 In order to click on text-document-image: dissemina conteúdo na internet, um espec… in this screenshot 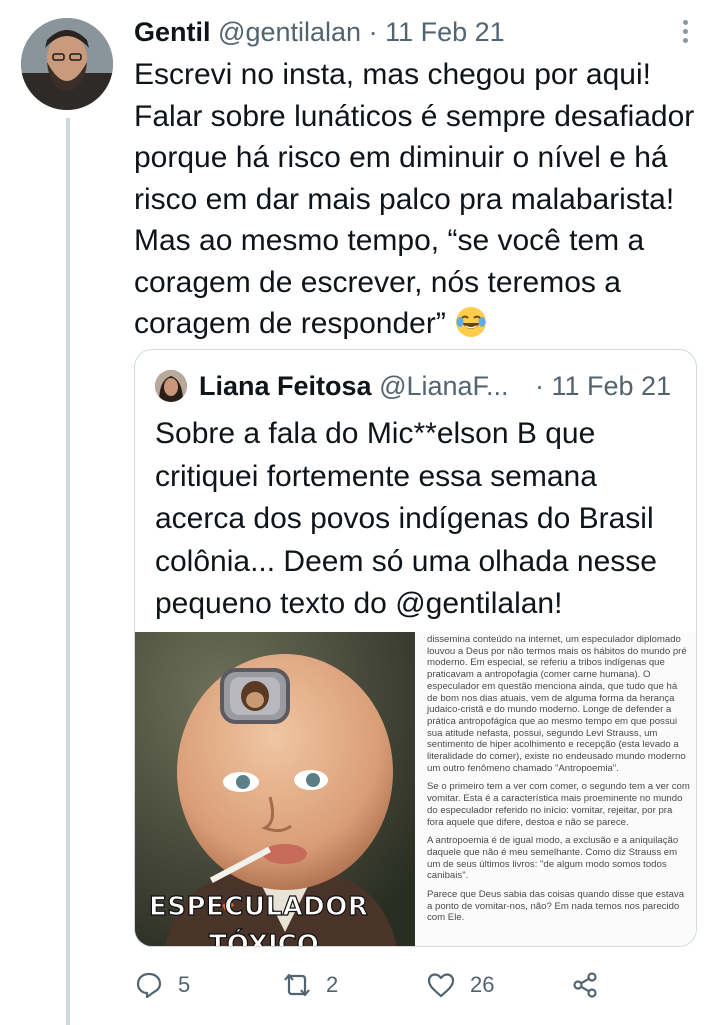, I will do `click(555, 789)`.